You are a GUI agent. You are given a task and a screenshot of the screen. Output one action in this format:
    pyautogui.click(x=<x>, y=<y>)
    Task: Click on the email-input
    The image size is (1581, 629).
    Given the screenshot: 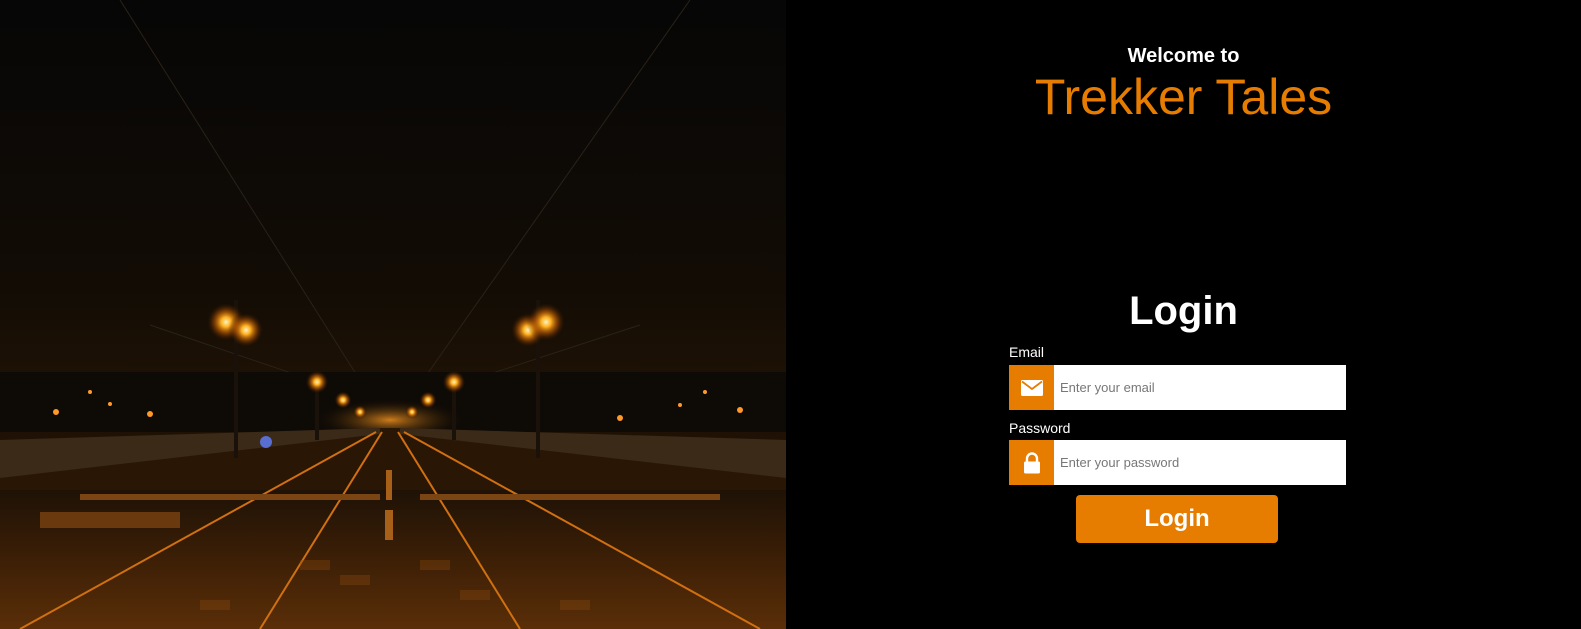 What is the action you would take?
    pyautogui.click(x=1200, y=387)
    